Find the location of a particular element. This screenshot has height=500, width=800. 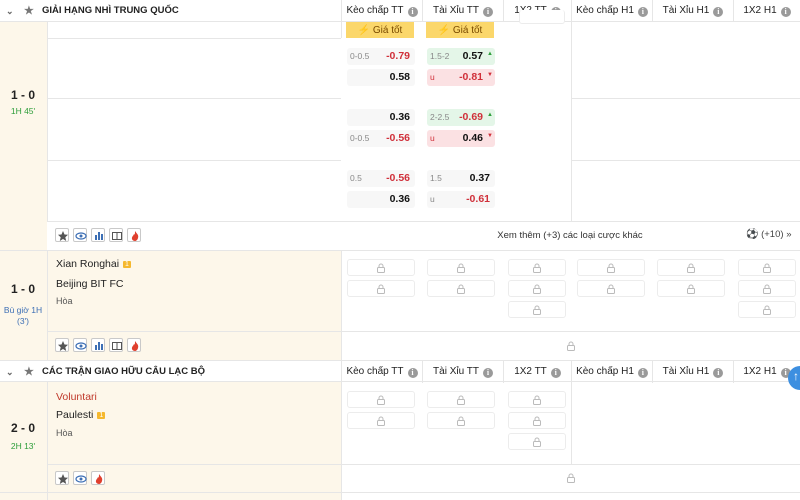

col-header-ou-h1: Tài Xỉu H1 i is located at coordinates (692, 11).